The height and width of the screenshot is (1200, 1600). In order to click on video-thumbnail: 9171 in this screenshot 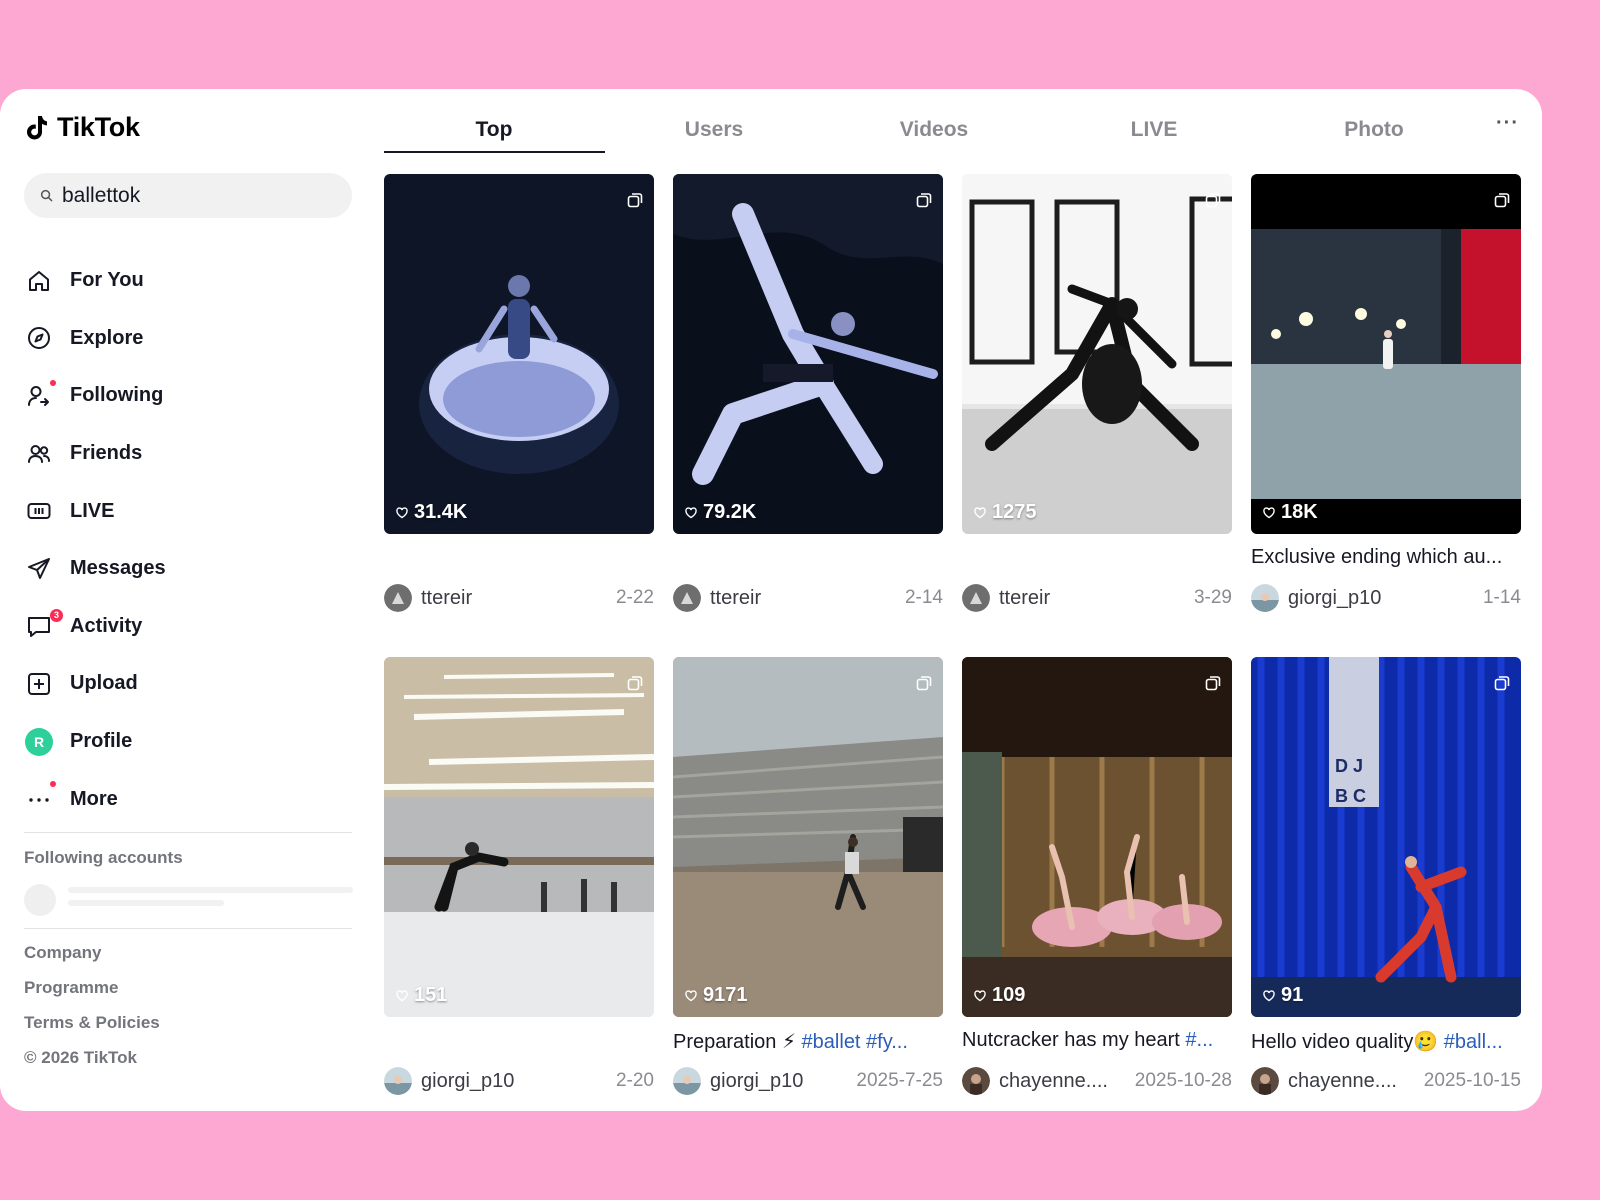, I will do `click(808, 837)`.